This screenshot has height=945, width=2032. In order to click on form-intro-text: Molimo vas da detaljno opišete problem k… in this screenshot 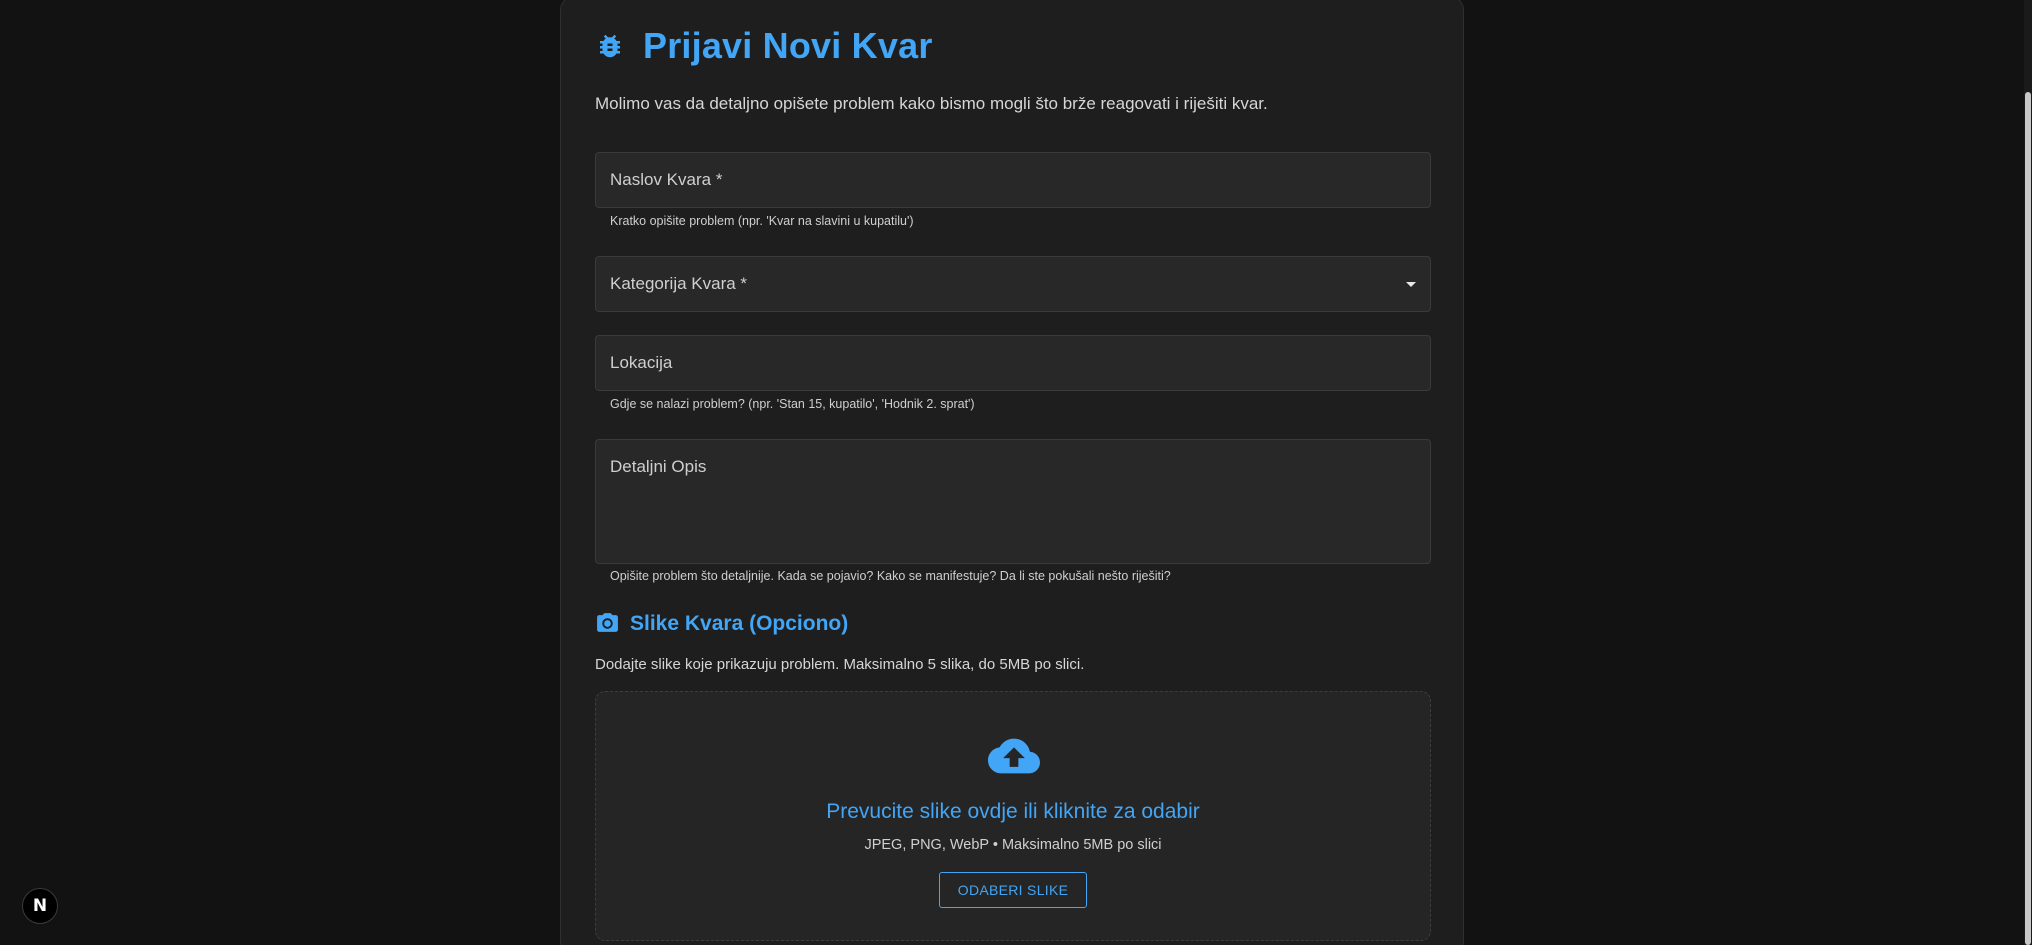, I will do `click(931, 103)`.